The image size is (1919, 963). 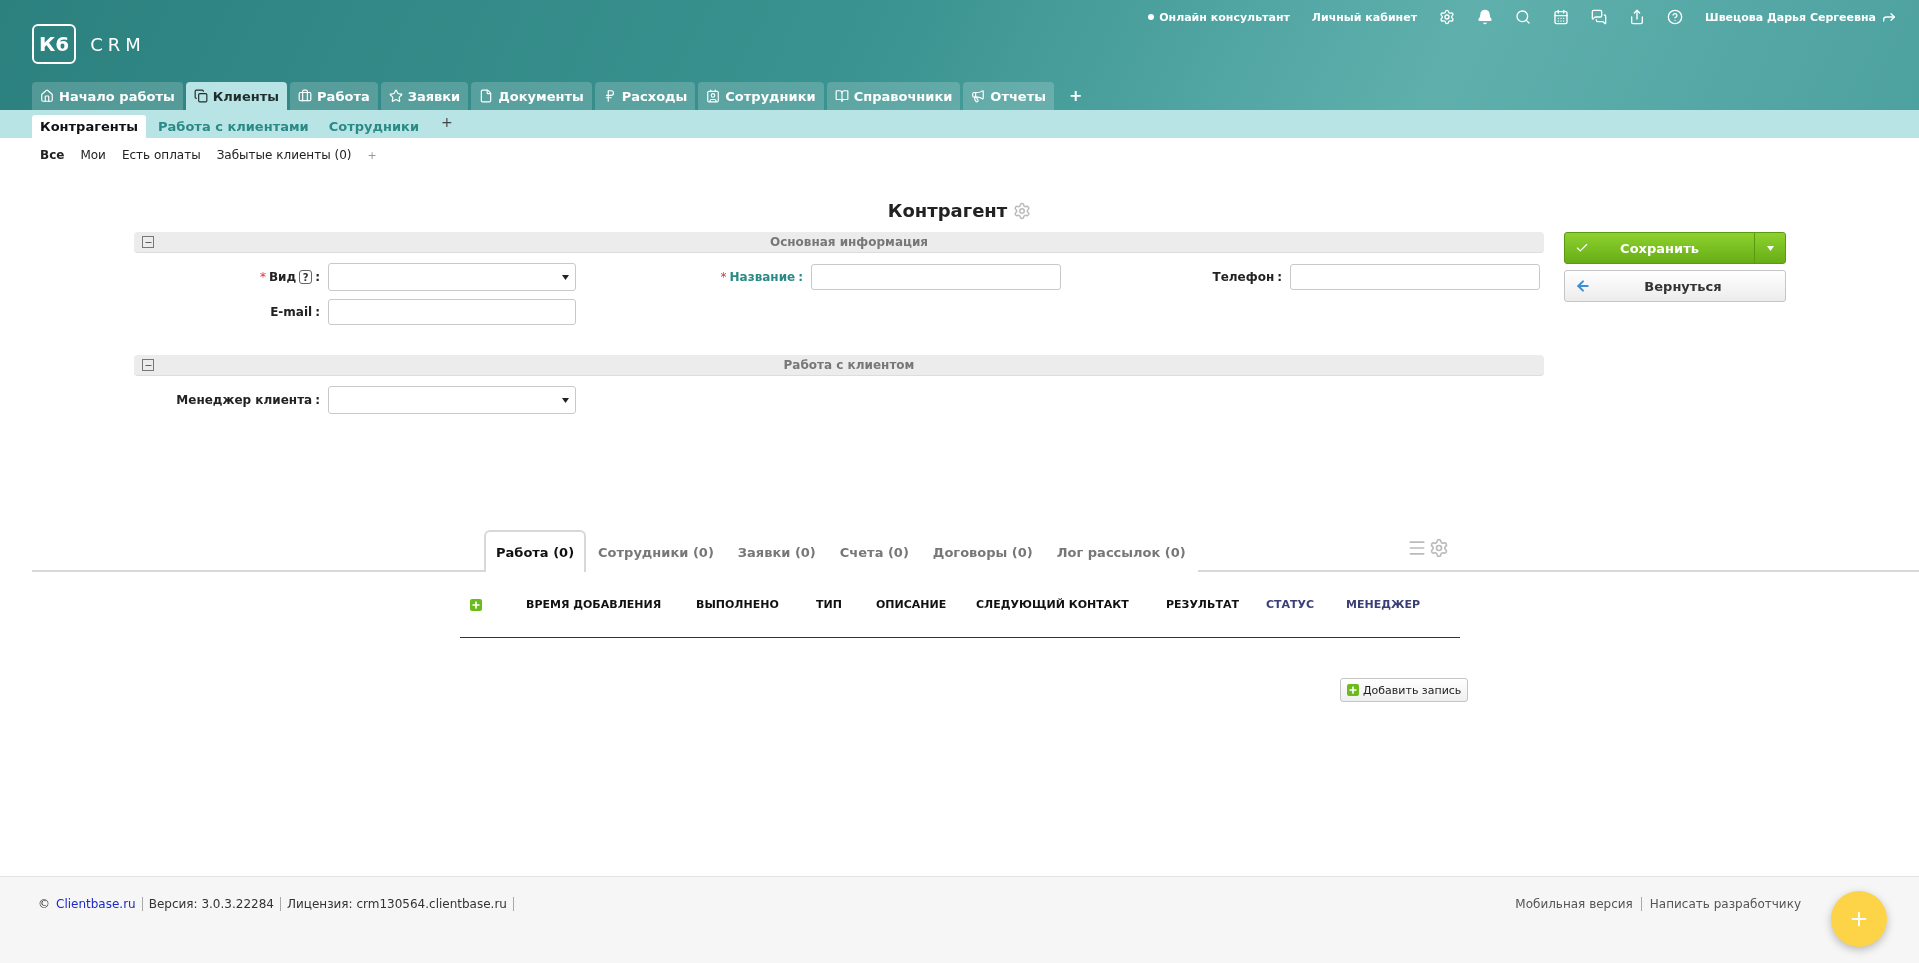 What do you see at coordinates (200, 96) in the screenshot?
I see `copy-icon` at bounding box center [200, 96].